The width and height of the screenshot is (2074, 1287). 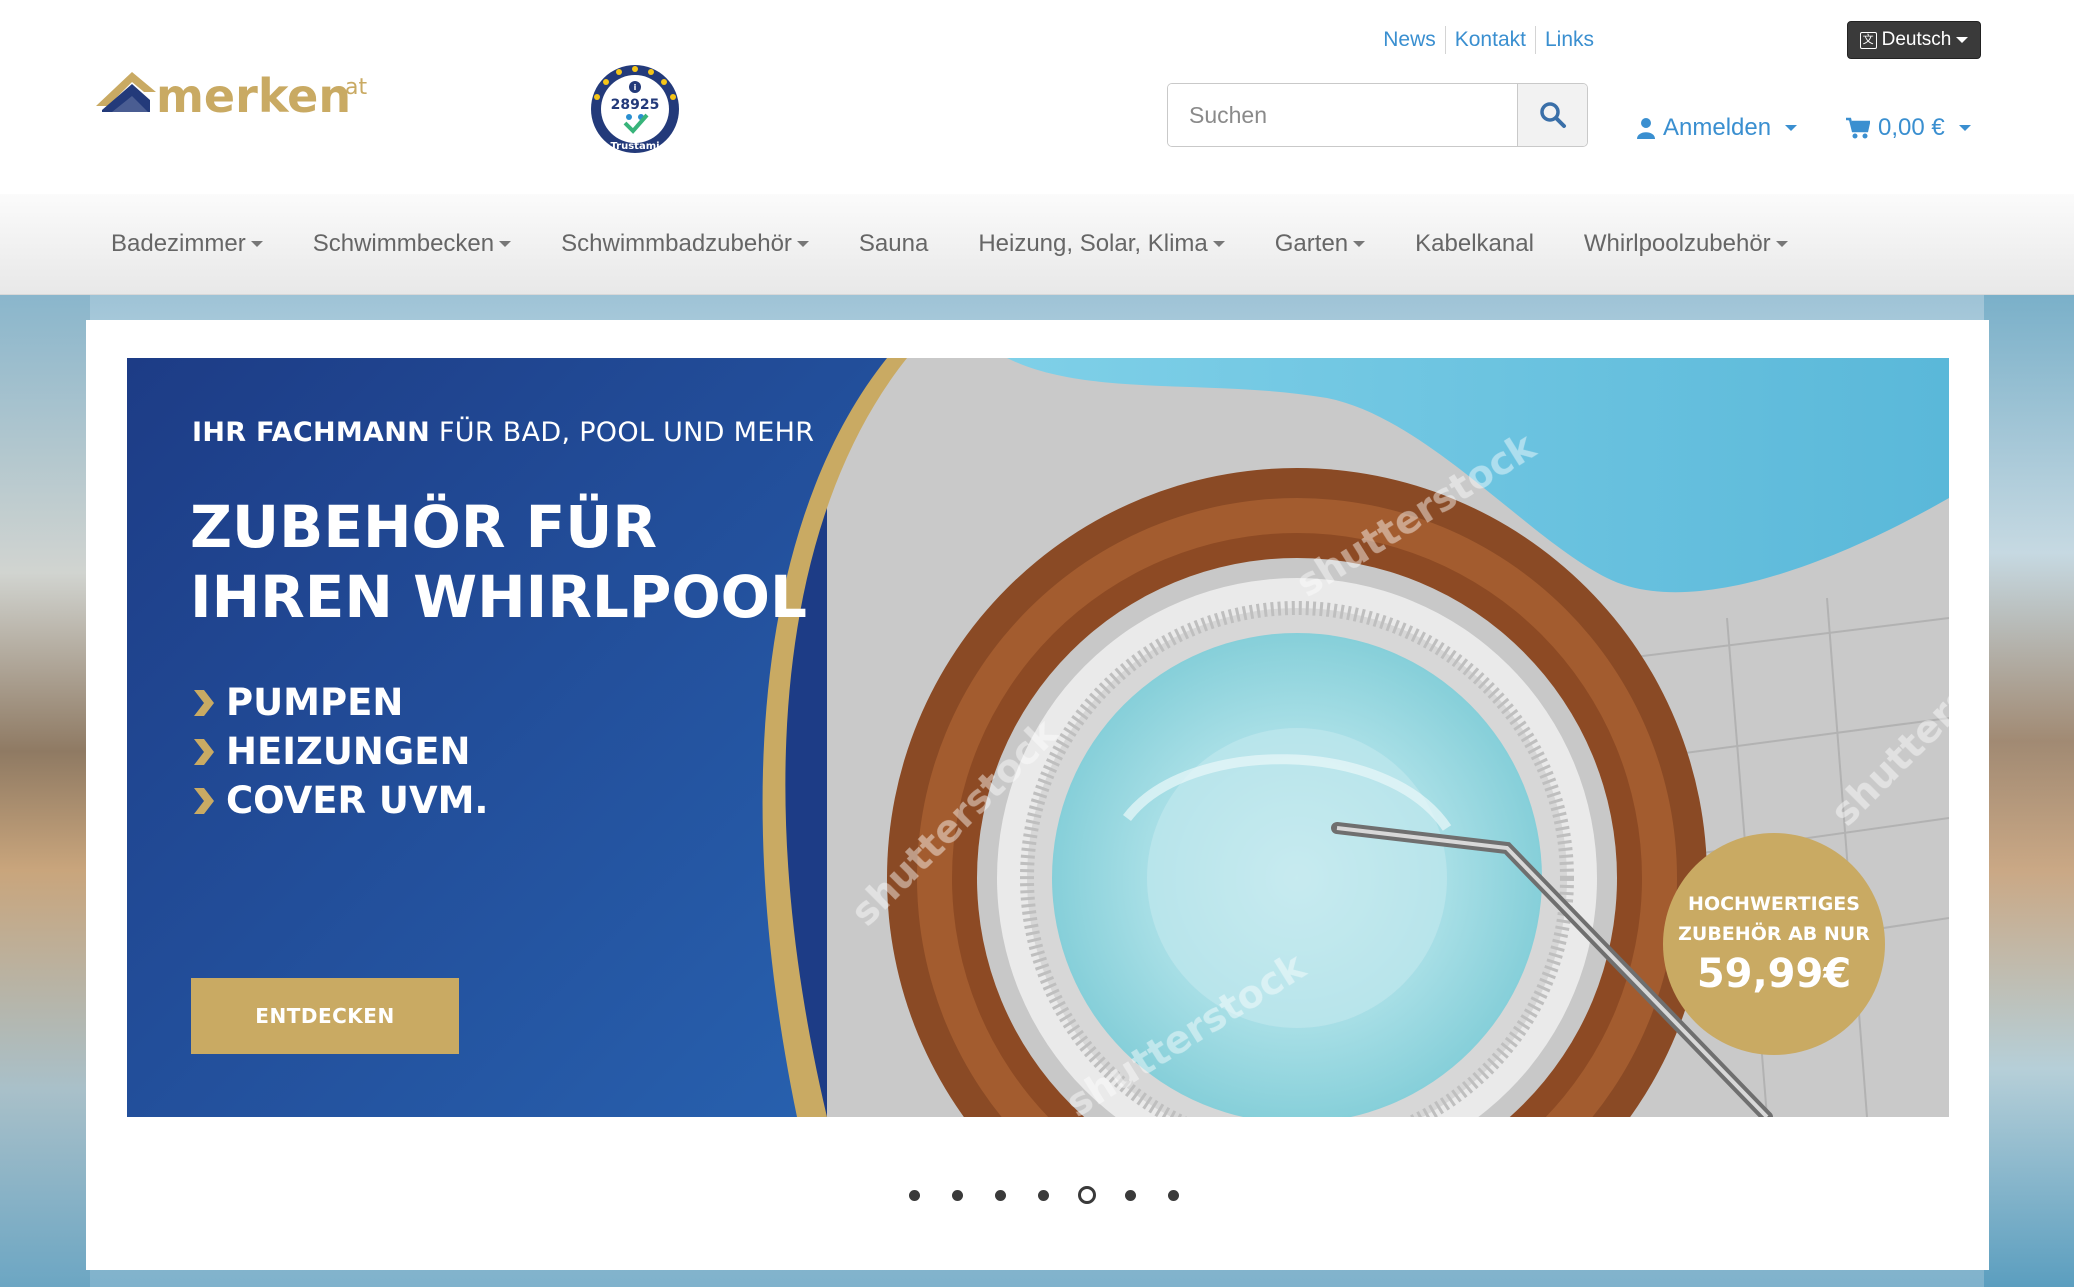 What do you see at coordinates (1311, 243) in the screenshot?
I see `nav-label: Garten` at bounding box center [1311, 243].